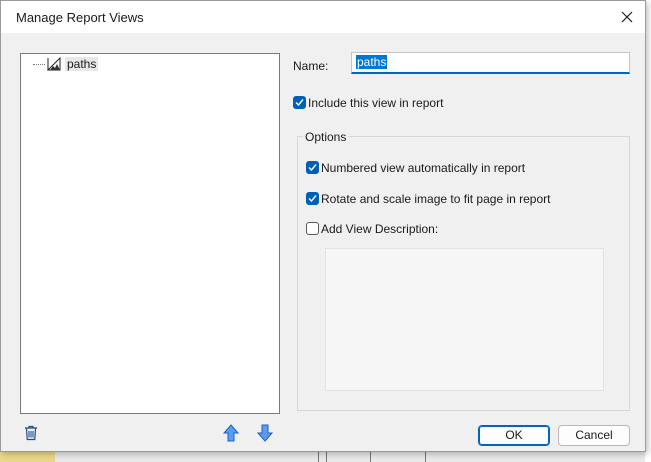  I want to click on arrow-down-icon, so click(265, 433).